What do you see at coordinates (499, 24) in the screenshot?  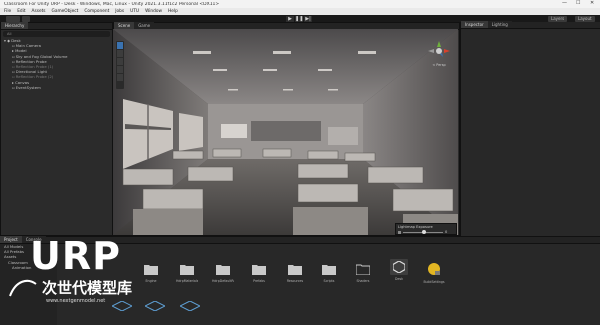 I see `tab-lighting: Lighting` at bounding box center [499, 24].